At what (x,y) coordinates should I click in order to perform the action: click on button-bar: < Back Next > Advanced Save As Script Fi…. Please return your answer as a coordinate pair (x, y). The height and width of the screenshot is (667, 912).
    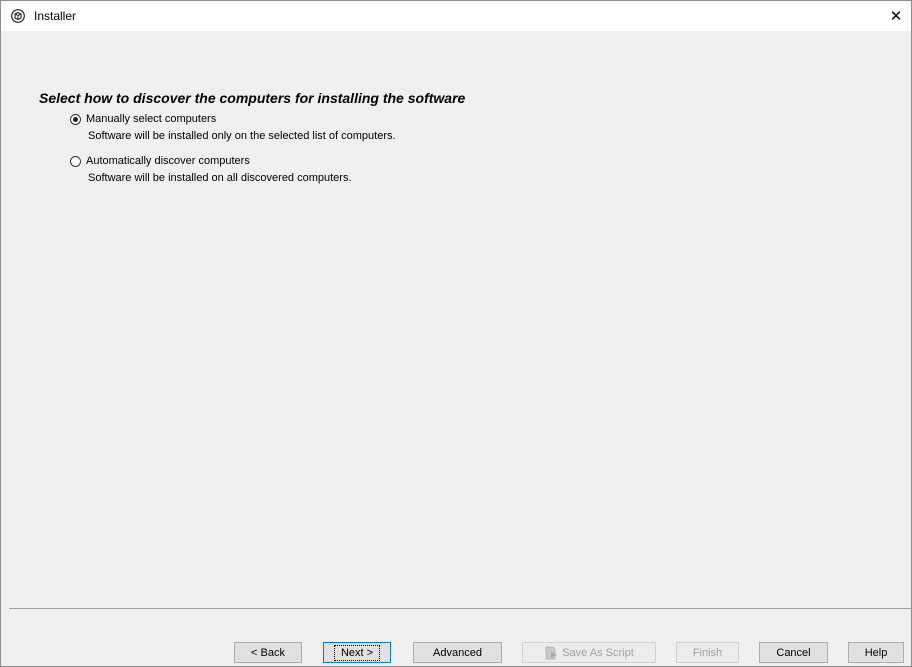
    Looking at the image, I should click on (456, 637).